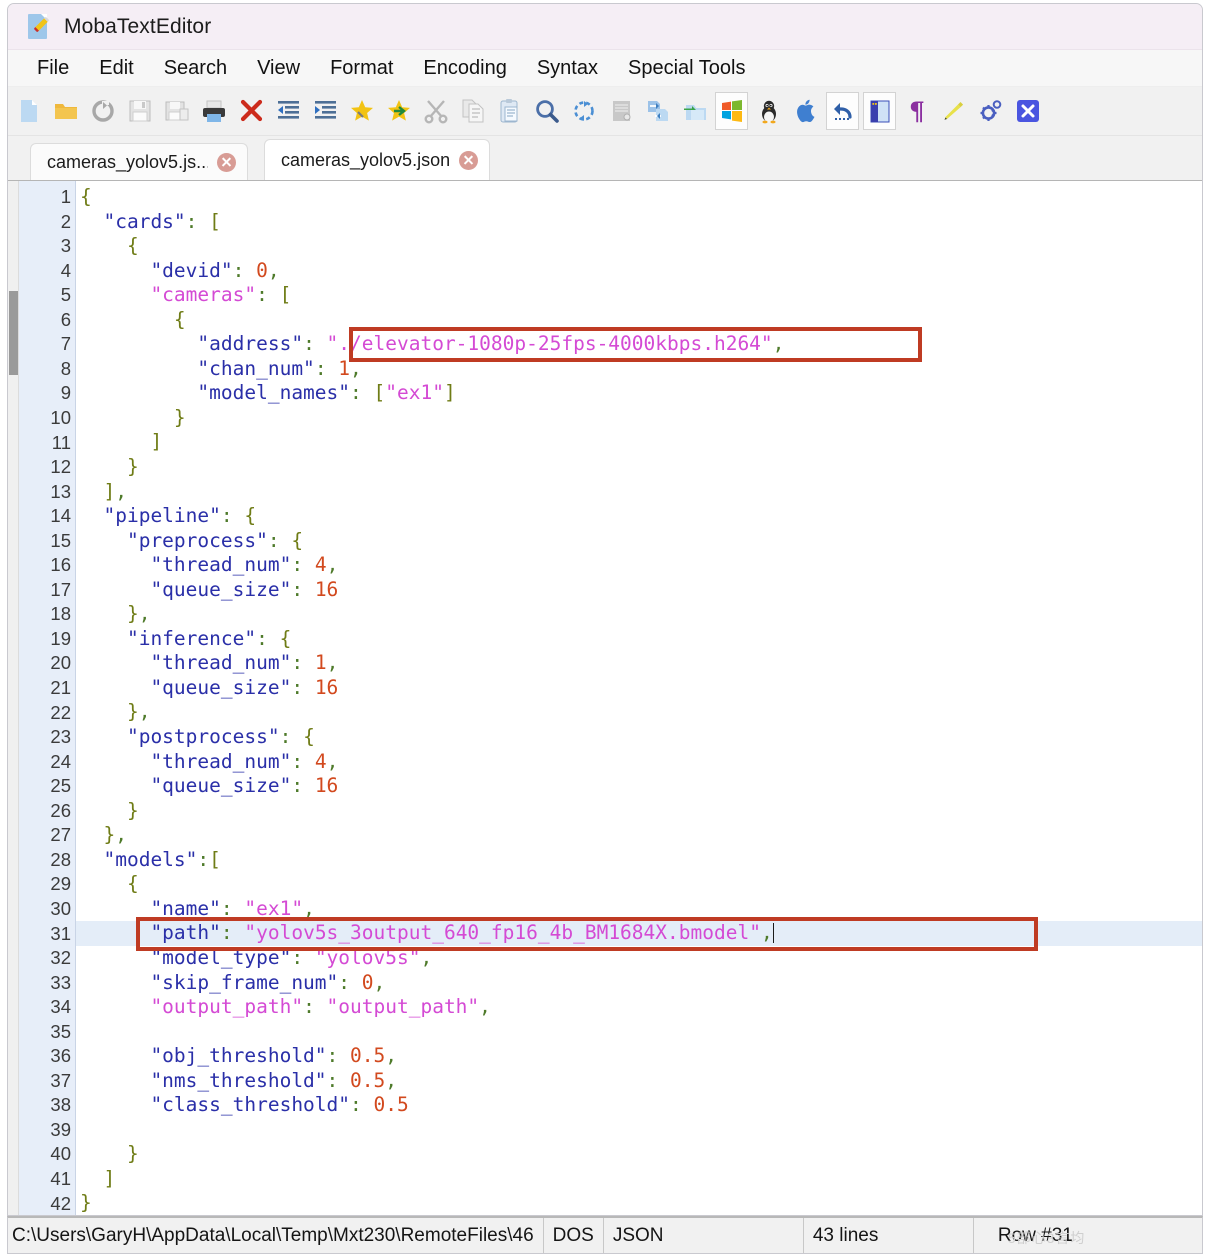  Describe the element at coordinates (435, 111) in the screenshot. I see `cut-scissors-icon` at that location.